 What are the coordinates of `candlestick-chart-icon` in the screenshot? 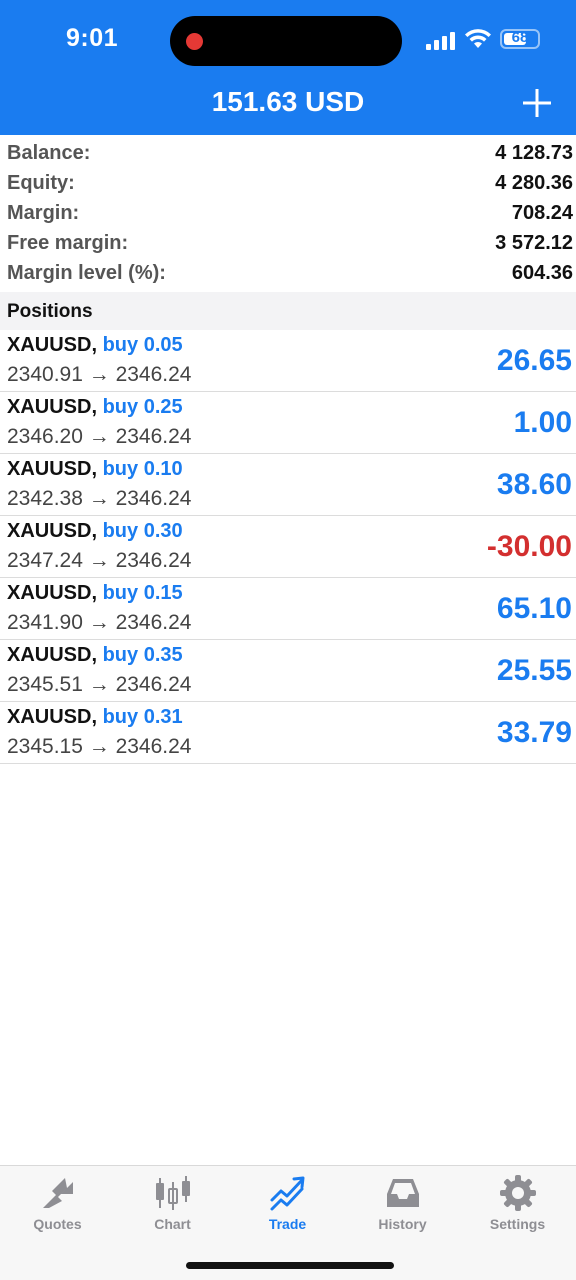 It's located at (173, 1193).